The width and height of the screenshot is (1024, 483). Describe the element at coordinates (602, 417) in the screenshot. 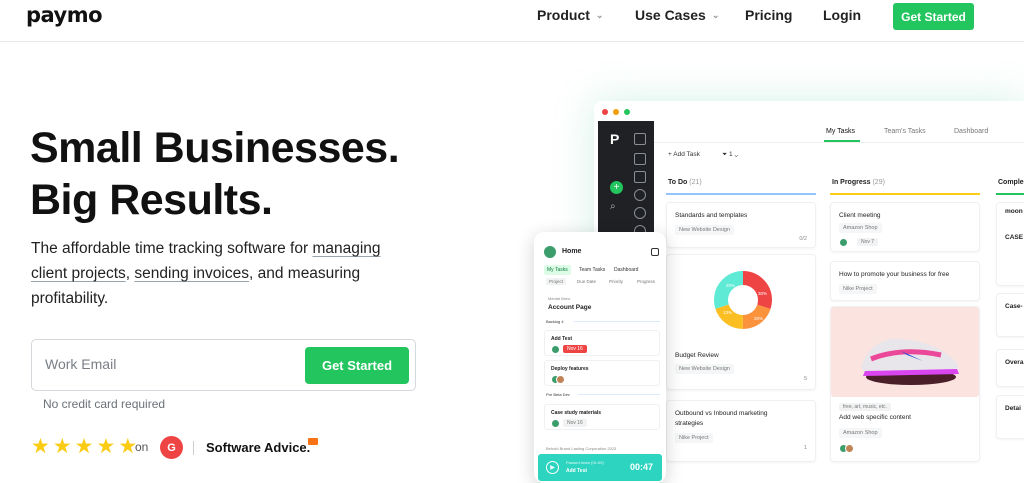

I see `phone-task-card: Case study materials Nov 16` at that location.